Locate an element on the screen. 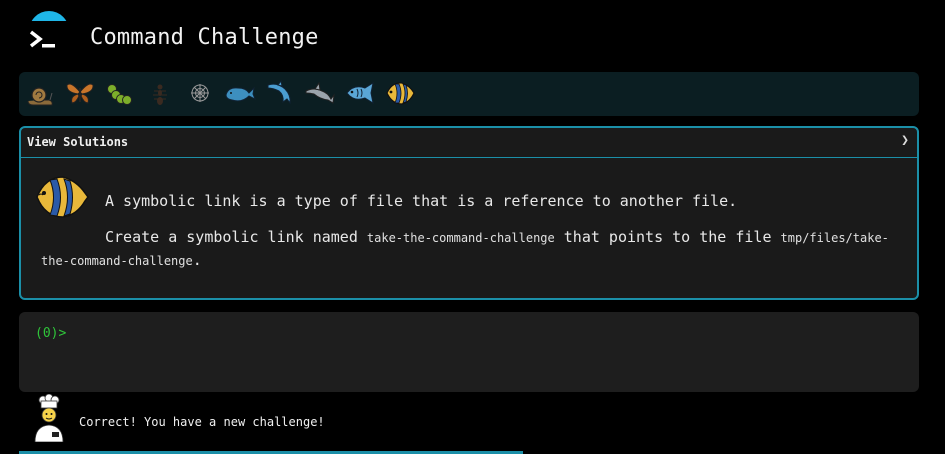  level-snail is located at coordinates (40, 93).